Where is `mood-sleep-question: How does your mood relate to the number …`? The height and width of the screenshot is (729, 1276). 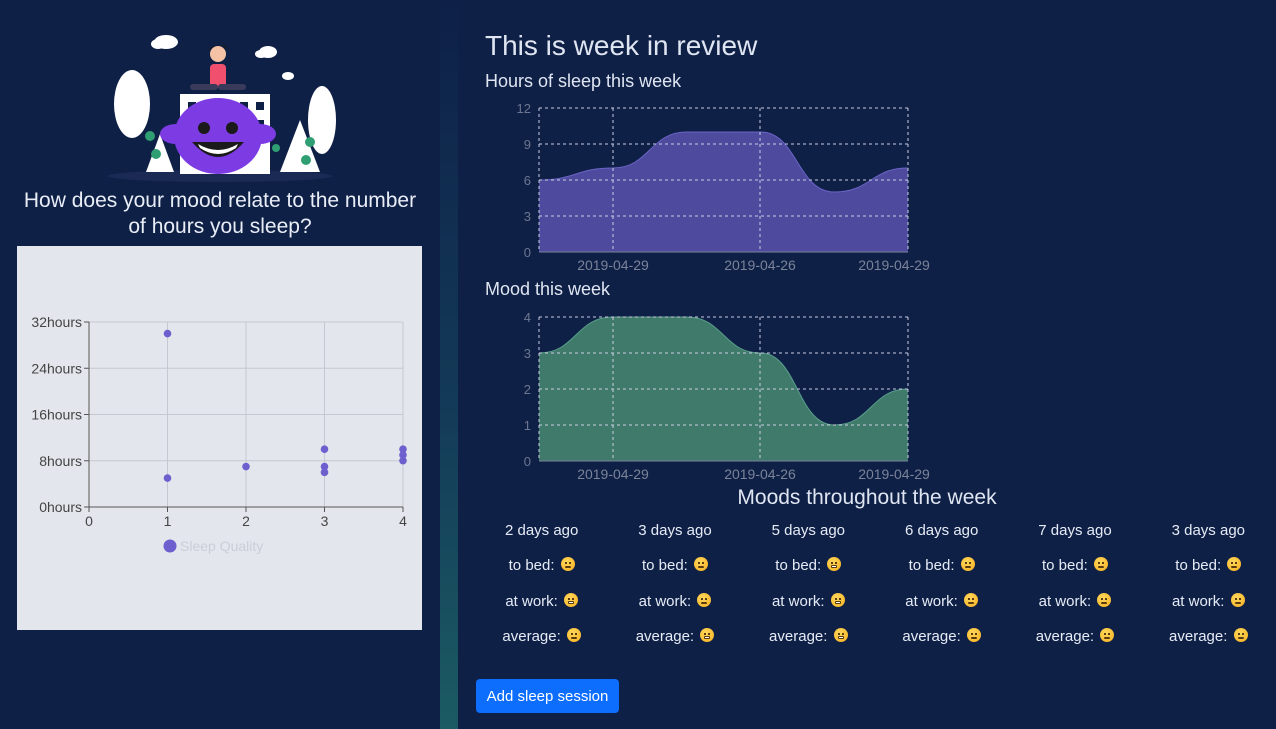
mood-sleep-question: How does your mood relate to the number … is located at coordinates (220, 213).